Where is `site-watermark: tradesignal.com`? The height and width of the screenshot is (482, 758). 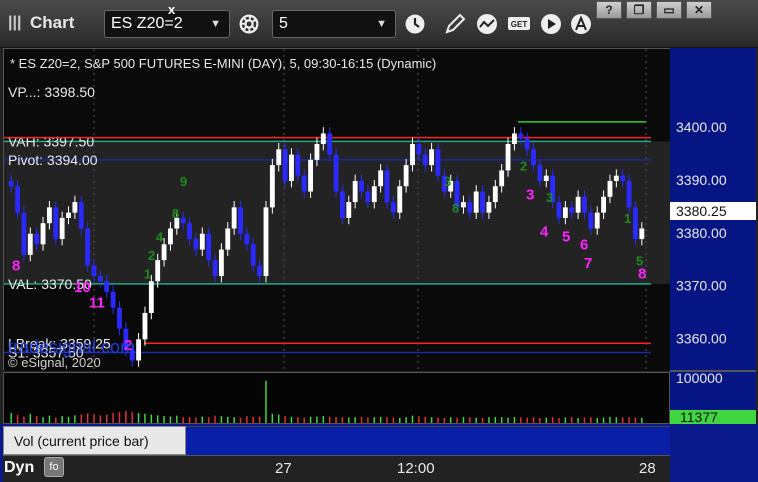 site-watermark: tradesignal.com is located at coordinates (71, 347).